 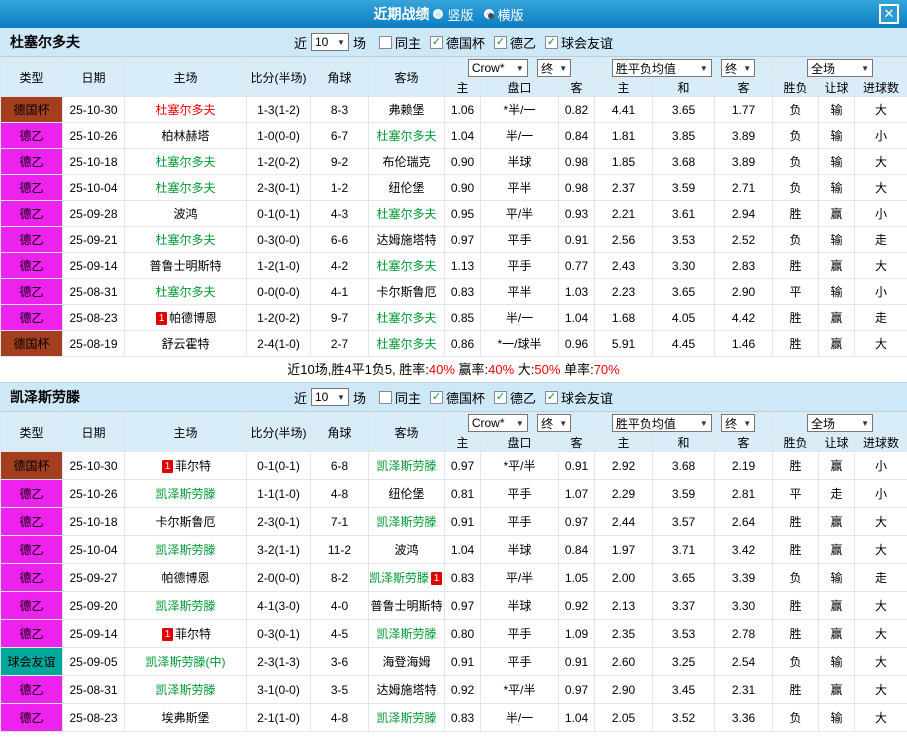 What do you see at coordinates (576, 109) in the screenshot?
I see `asian-away-odds: 0.82` at bounding box center [576, 109].